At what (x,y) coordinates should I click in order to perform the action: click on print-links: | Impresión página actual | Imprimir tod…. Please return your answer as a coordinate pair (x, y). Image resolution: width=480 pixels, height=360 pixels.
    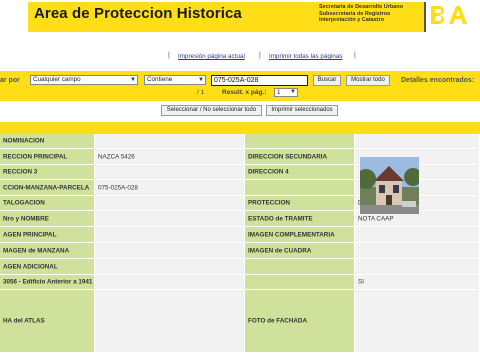
    Looking at the image, I should click on (240, 57).